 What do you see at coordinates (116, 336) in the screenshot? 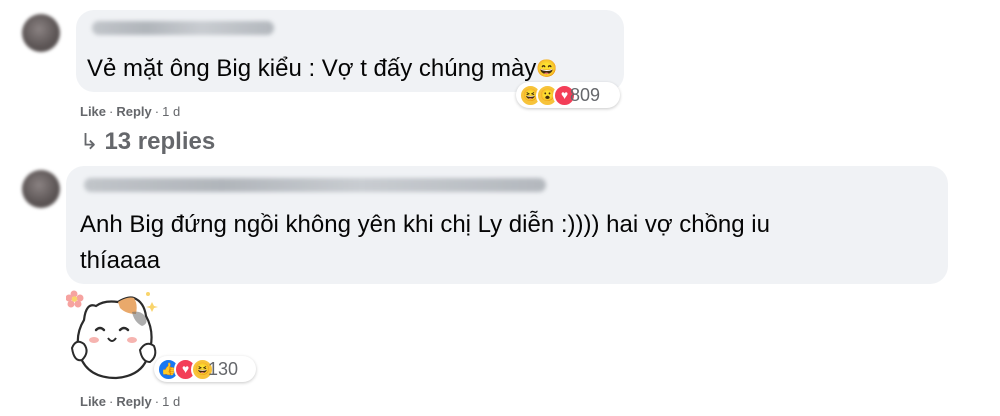
I see `cat-sticker` at bounding box center [116, 336].